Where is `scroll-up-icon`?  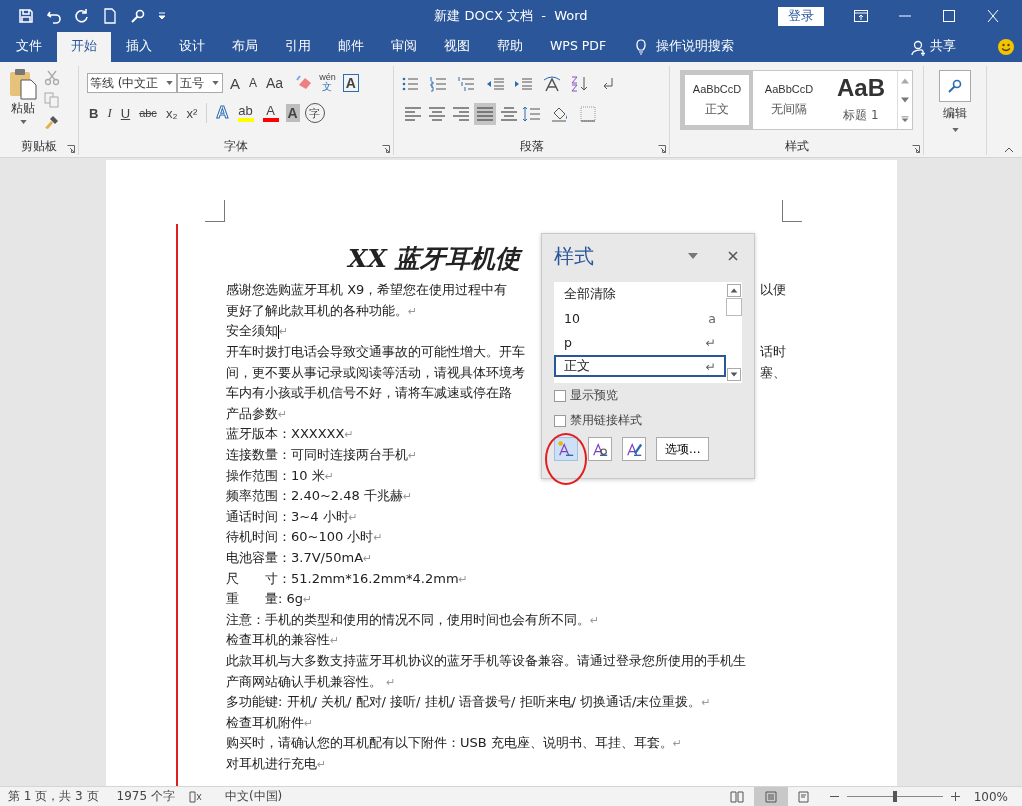
scroll-up-icon is located at coordinates (734, 290).